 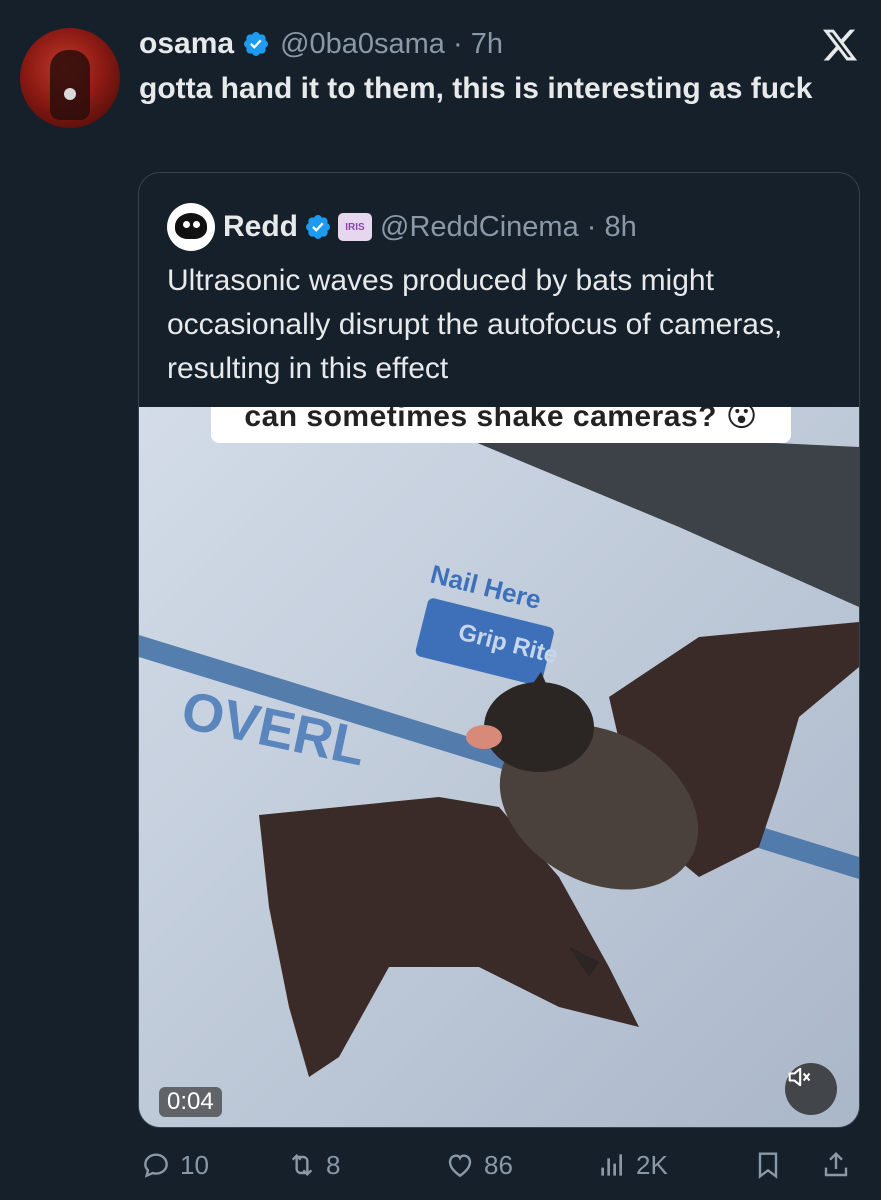 What do you see at coordinates (186, 44) in the screenshot?
I see `author-name: osama` at bounding box center [186, 44].